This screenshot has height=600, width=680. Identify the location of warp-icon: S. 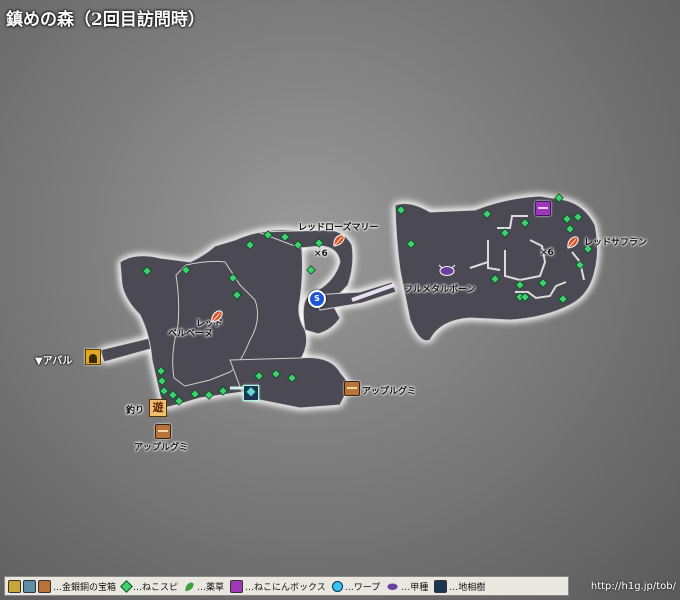
(317, 299).